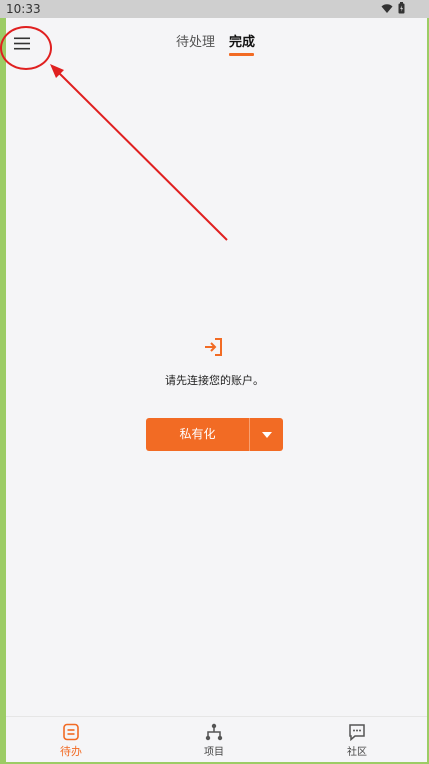  Describe the element at coordinates (357, 732) in the screenshot. I see `chat-bubble-icon` at that location.